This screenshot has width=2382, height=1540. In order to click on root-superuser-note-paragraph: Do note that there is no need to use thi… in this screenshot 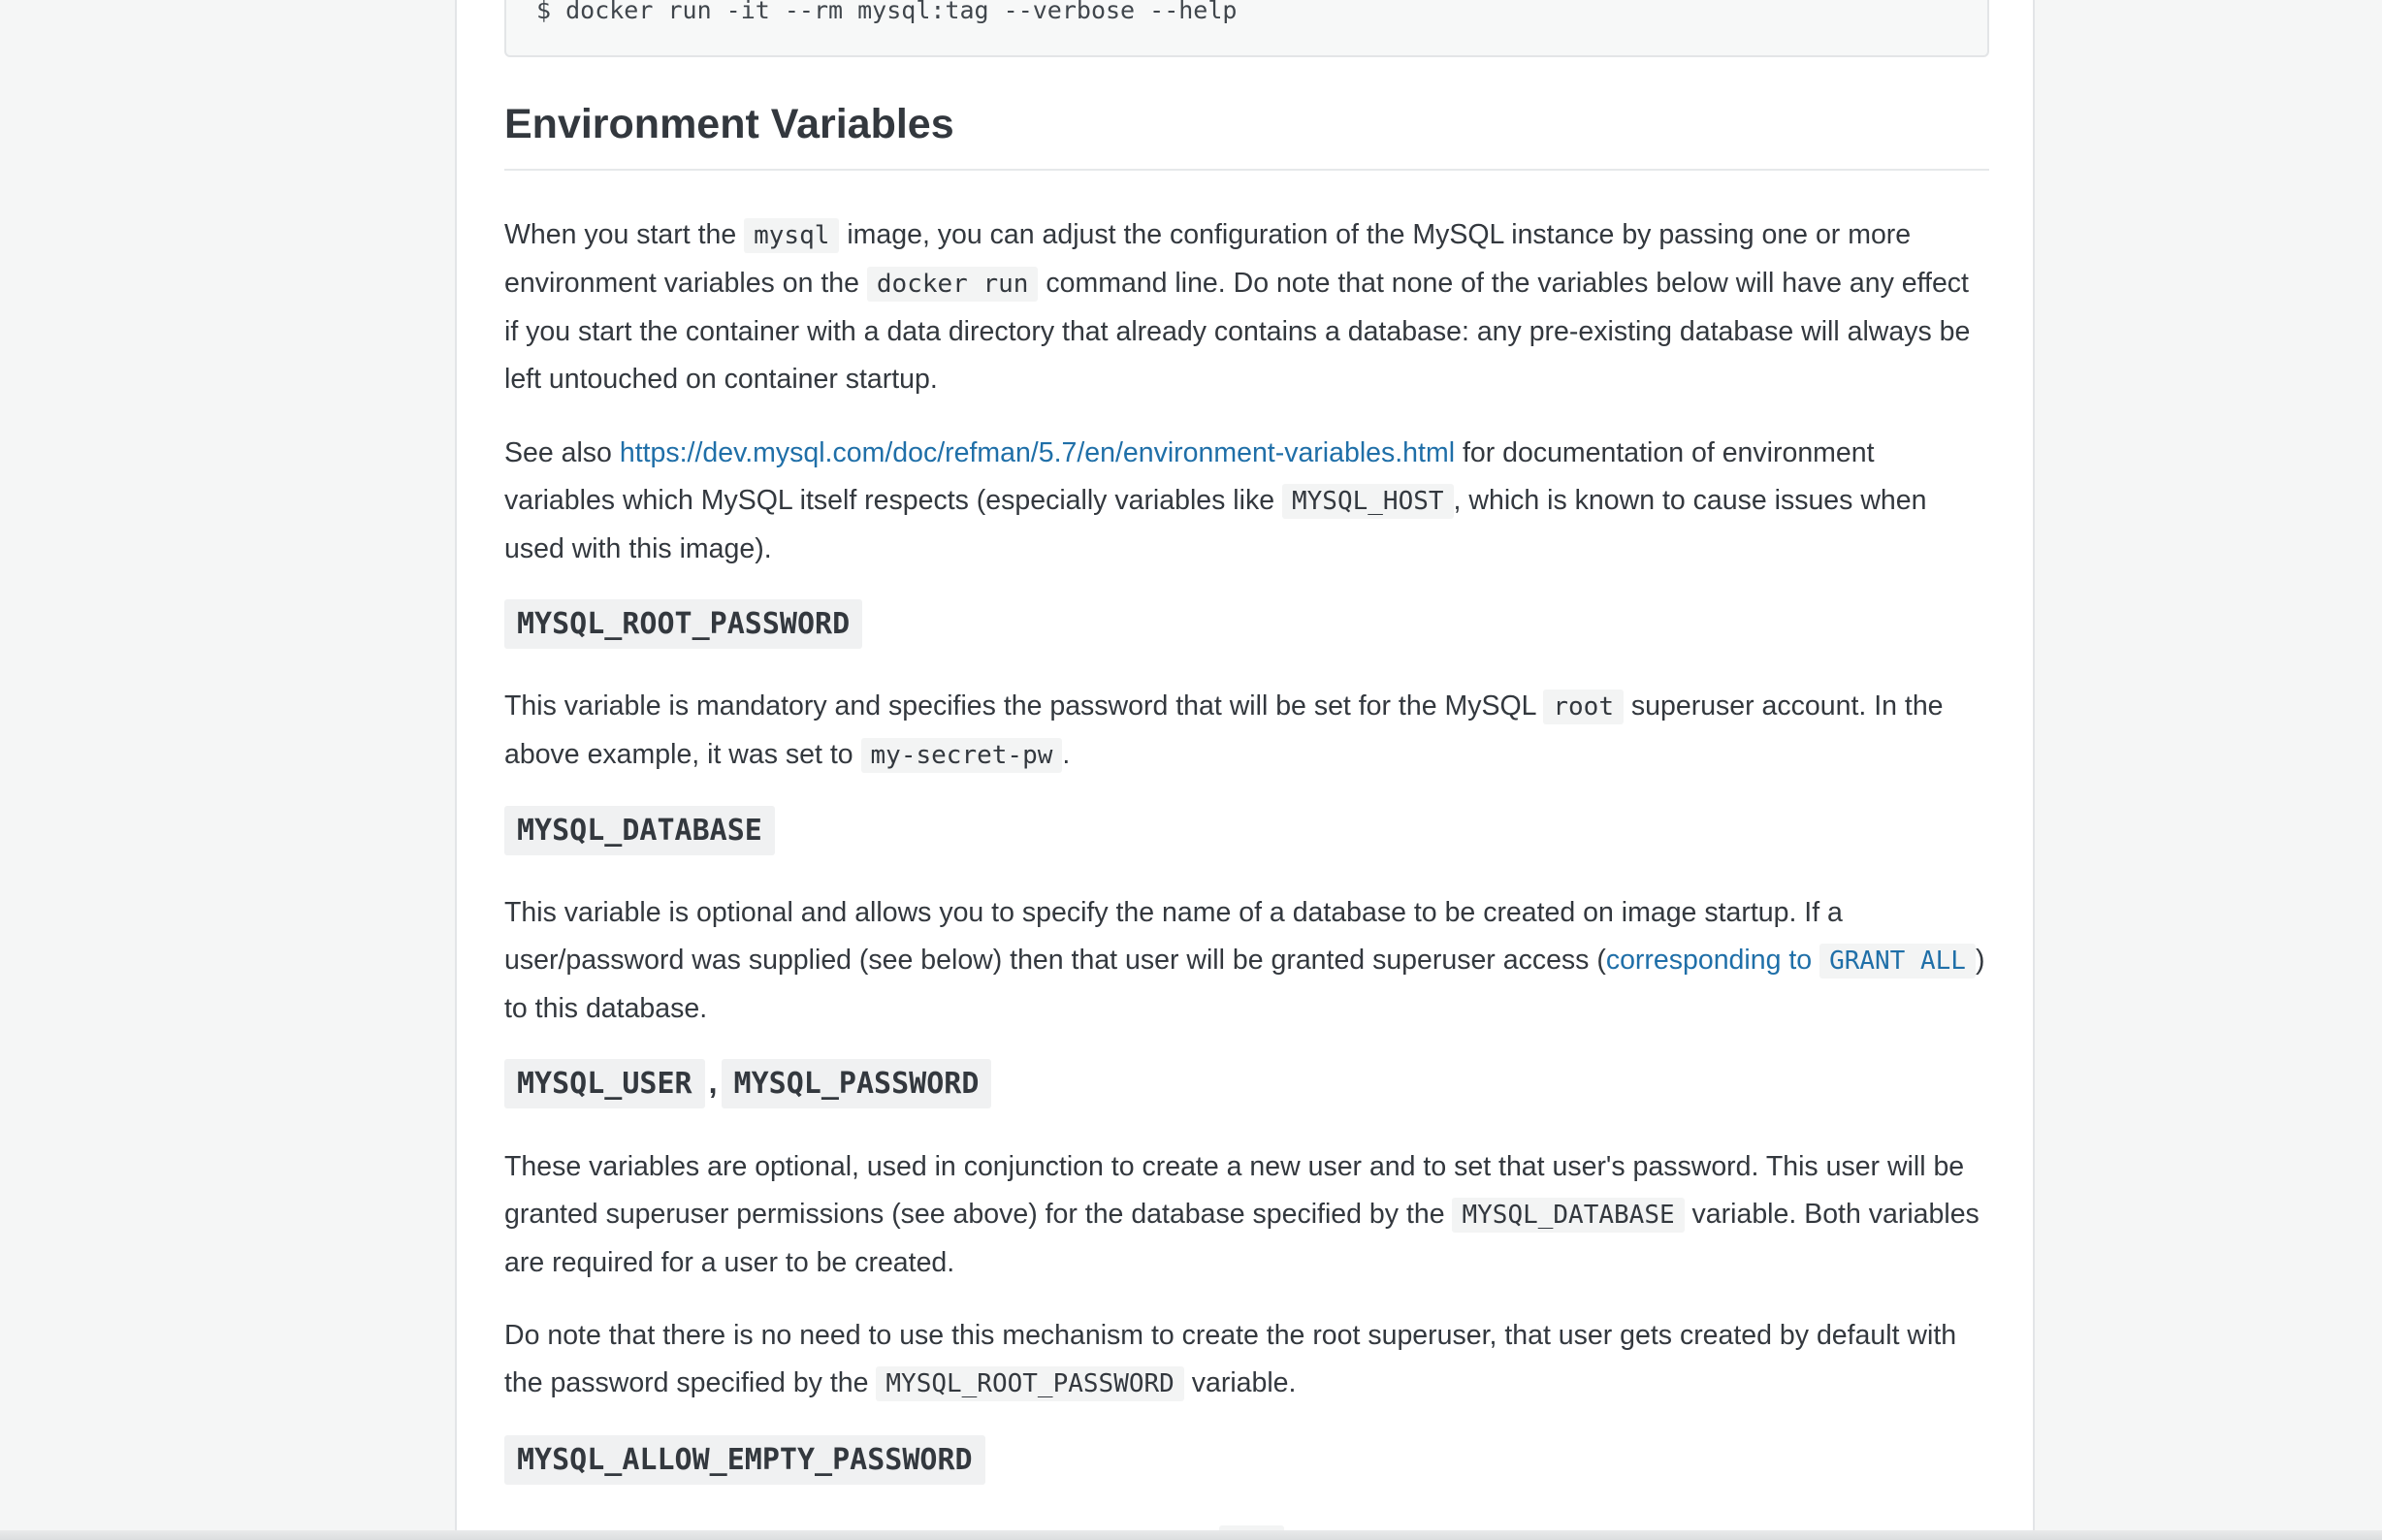, I will do `click(1246, 1360)`.